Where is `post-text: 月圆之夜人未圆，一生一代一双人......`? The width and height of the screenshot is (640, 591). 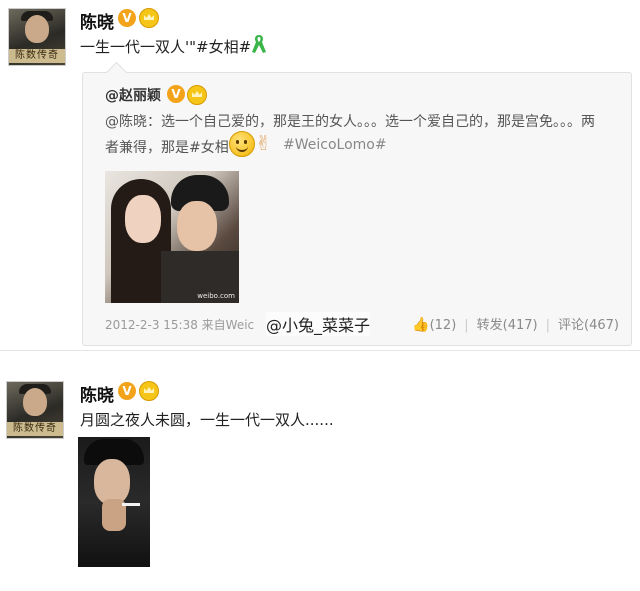
post-text: 月圆之夜人未圆，一生一代一双人...... is located at coordinates (207, 420).